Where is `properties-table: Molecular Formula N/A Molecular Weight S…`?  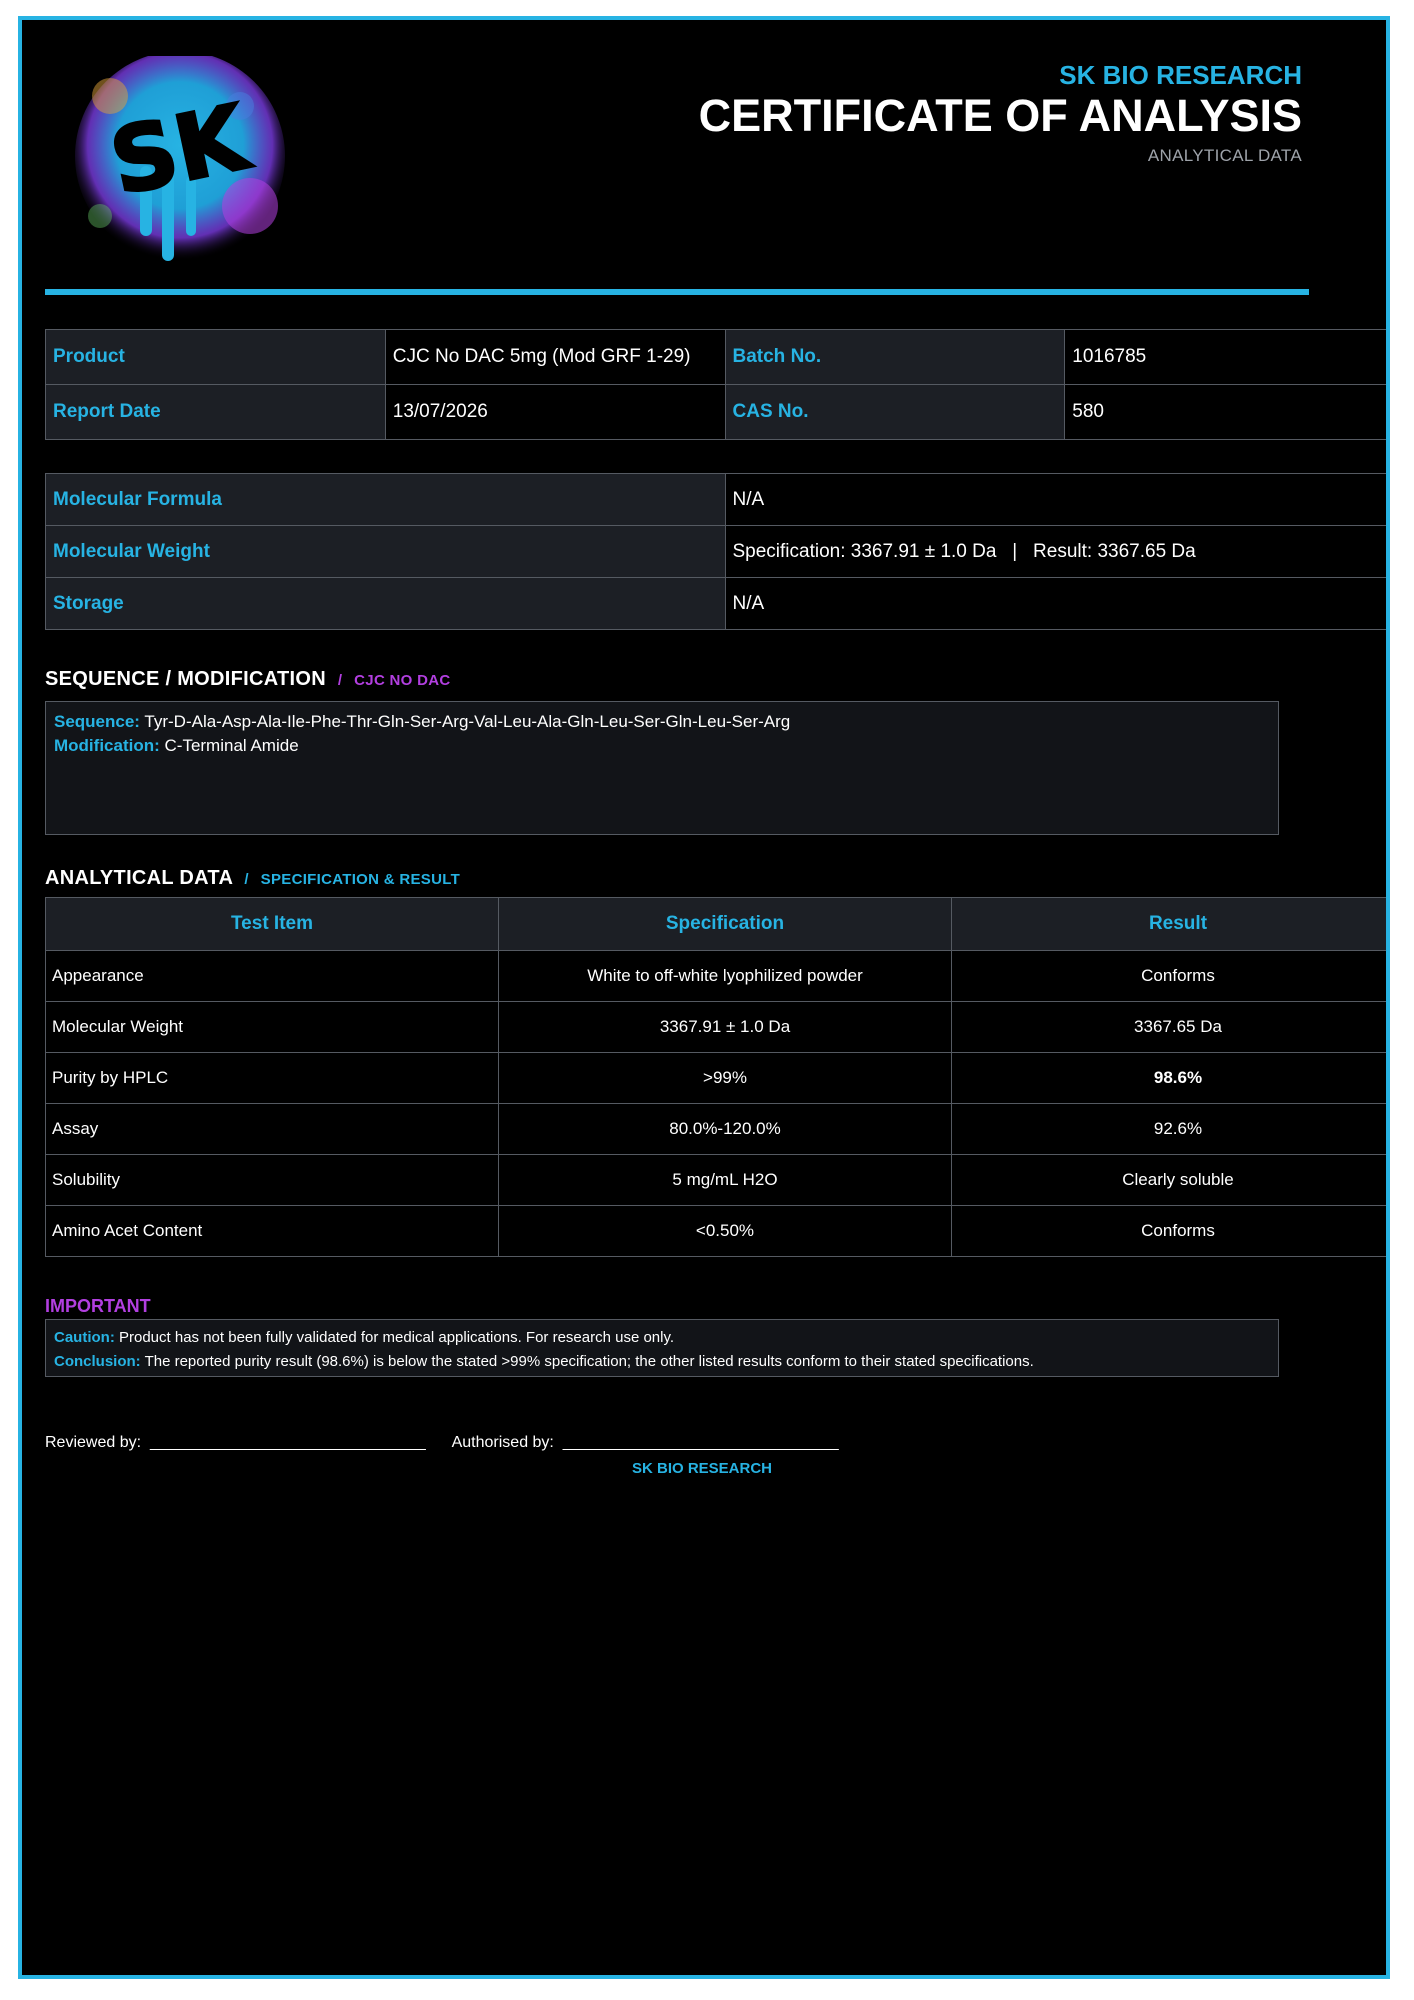 properties-table: Molecular Formula N/A Molecular Weight S… is located at coordinates (715, 551).